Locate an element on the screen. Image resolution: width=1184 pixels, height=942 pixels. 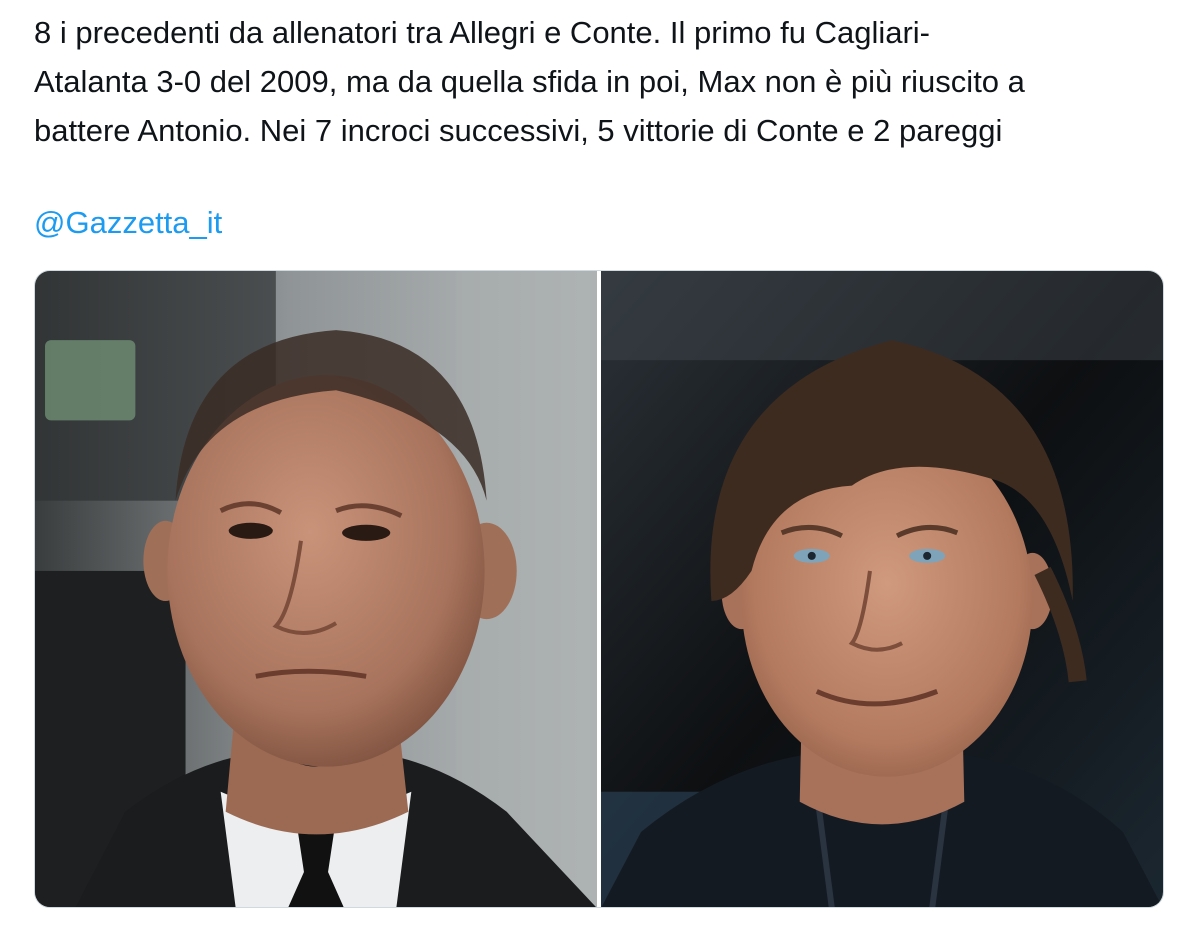
mention-link: @Gazzetta_it is located at coordinates (128, 222).